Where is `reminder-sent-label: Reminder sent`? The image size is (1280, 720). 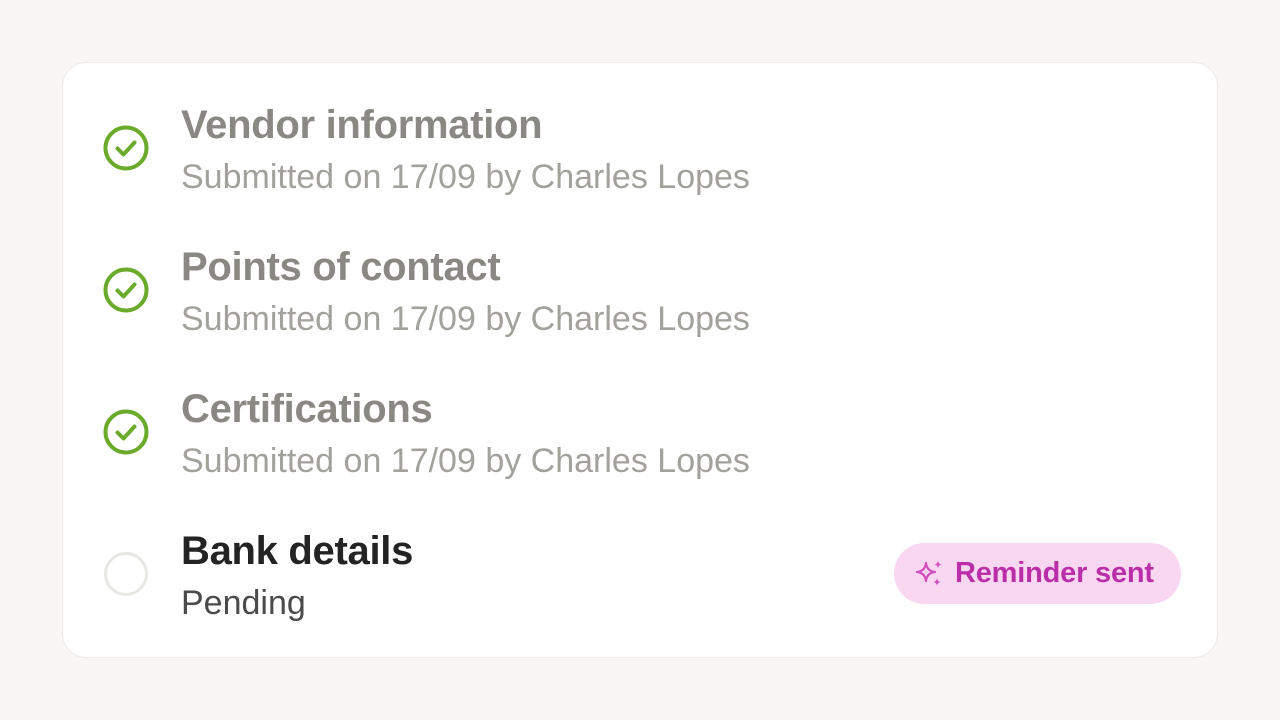 reminder-sent-label: Reminder sent is located at coordinates (1054, 573).